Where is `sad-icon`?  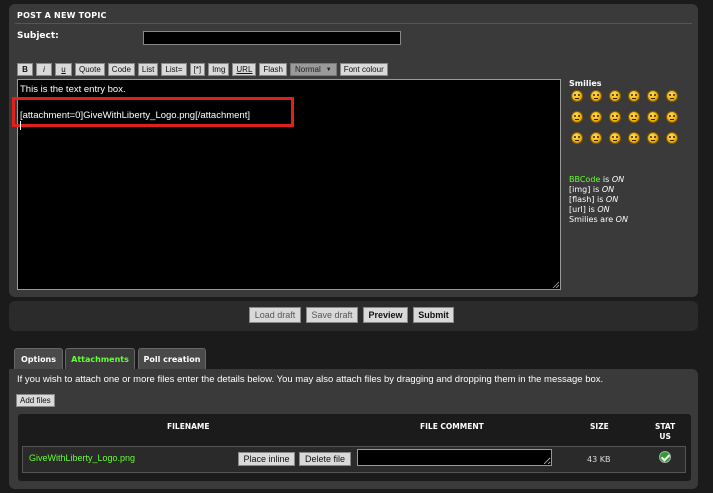 sad-icon is located at coordinates (577, 117).